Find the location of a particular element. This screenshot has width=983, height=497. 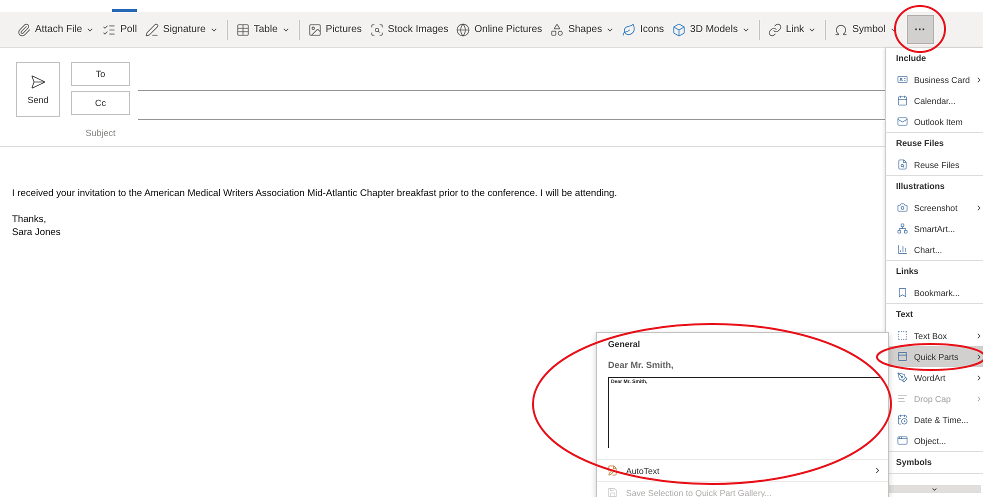

camera-icon is located at coordinates (902, 207).